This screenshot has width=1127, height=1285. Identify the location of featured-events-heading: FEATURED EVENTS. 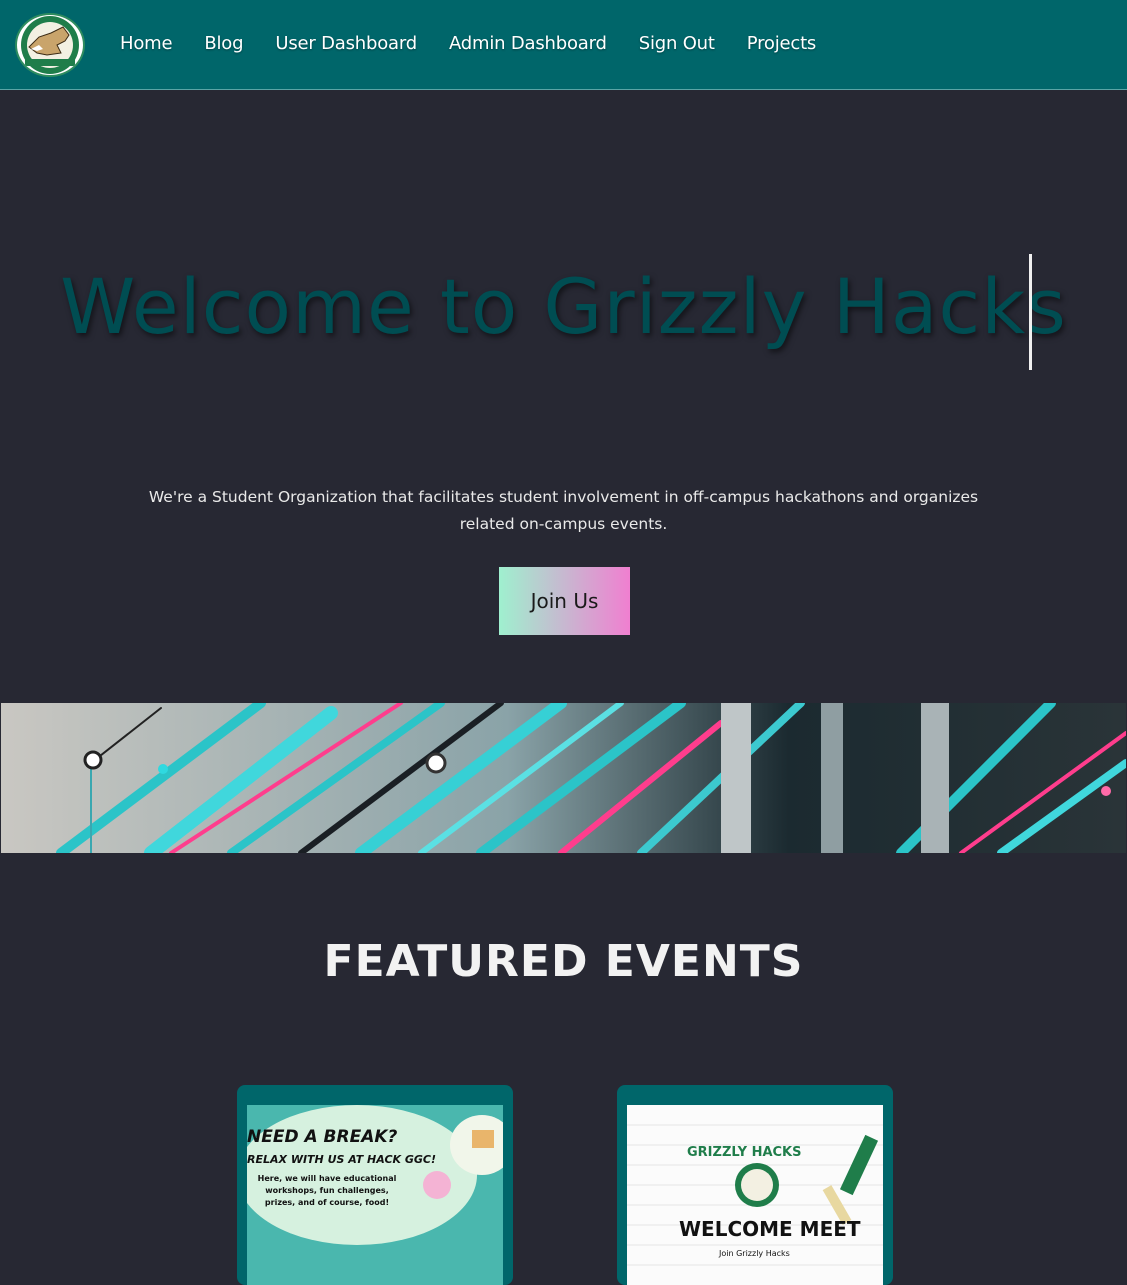
(563, 961).